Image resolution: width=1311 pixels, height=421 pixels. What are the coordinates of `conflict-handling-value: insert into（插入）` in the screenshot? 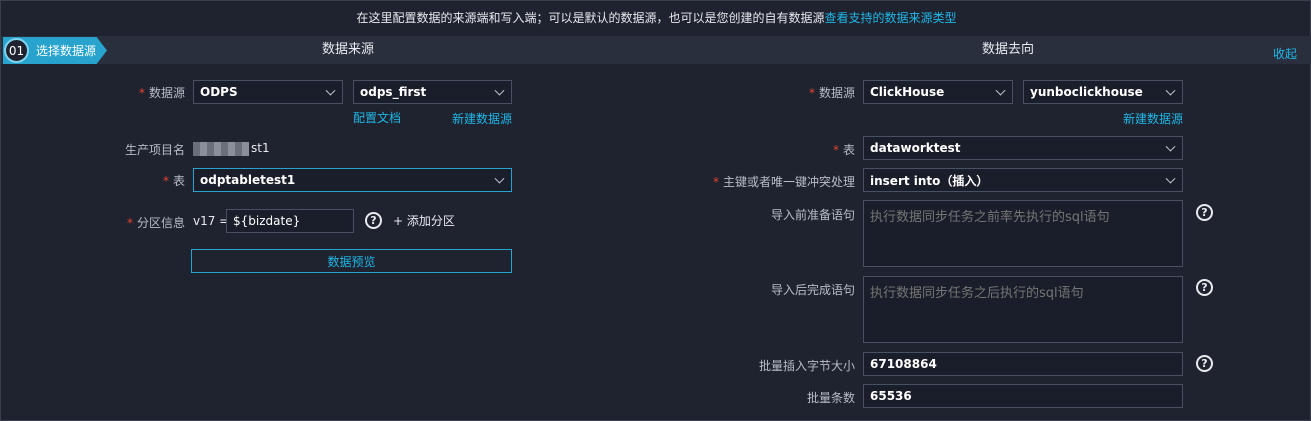 It's located at (929, 180).